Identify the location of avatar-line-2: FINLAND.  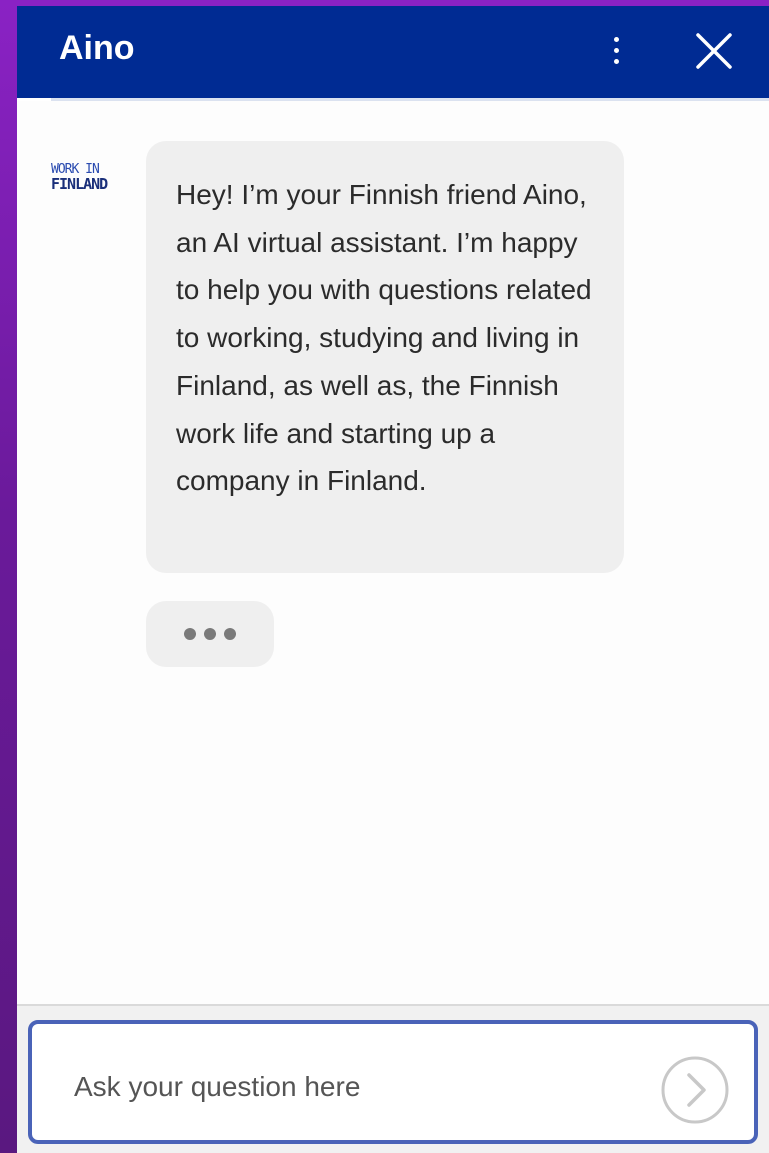
(79, 184).